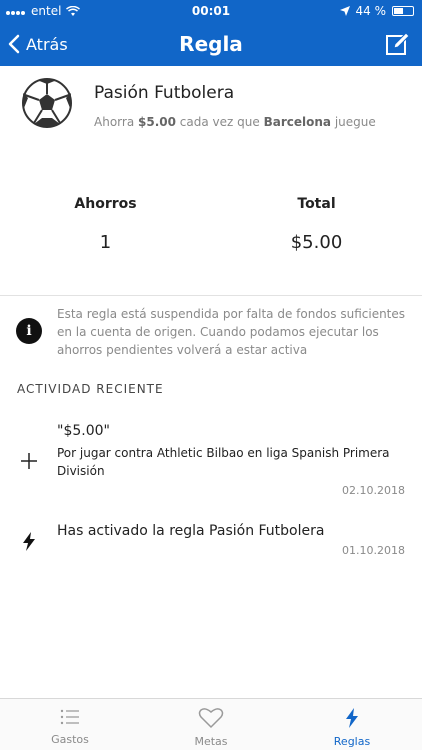 Image resolution: width=422 pixels, height=750 pixels. Describe the element at coordinates (316, 204) in the screenshot. I see `total-label: Total` at that location.